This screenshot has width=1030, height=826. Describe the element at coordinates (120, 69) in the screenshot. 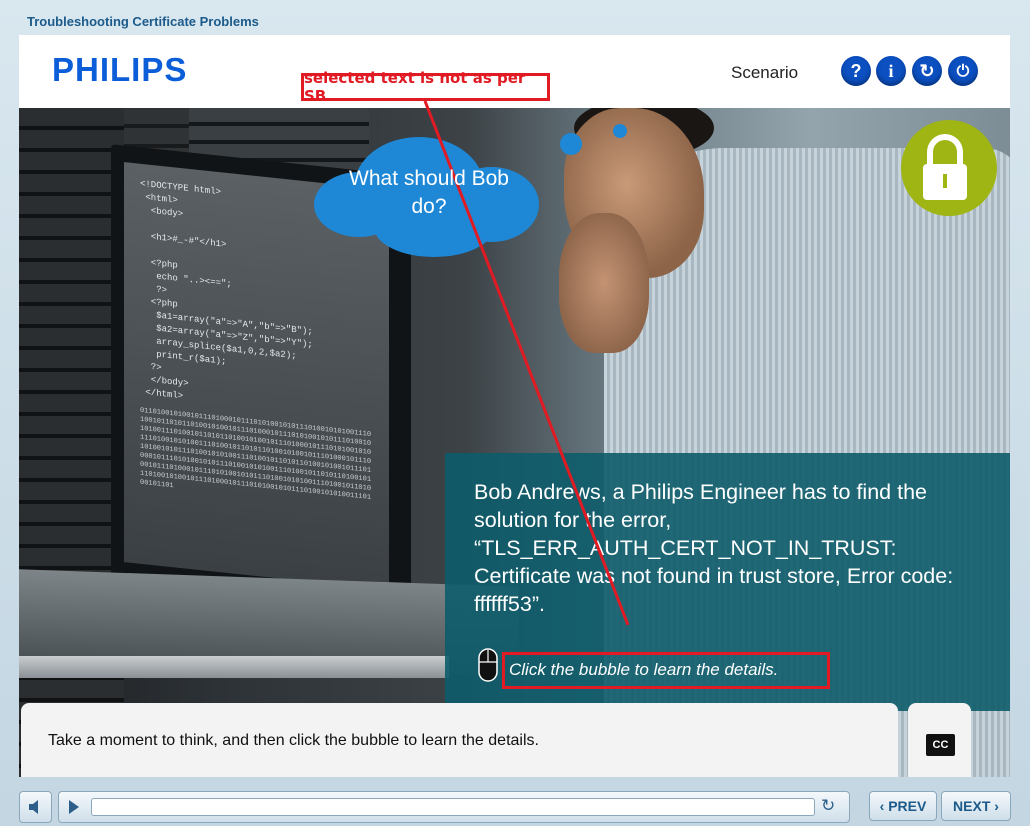

I see `philips-logo: PHILIPS` at that location.